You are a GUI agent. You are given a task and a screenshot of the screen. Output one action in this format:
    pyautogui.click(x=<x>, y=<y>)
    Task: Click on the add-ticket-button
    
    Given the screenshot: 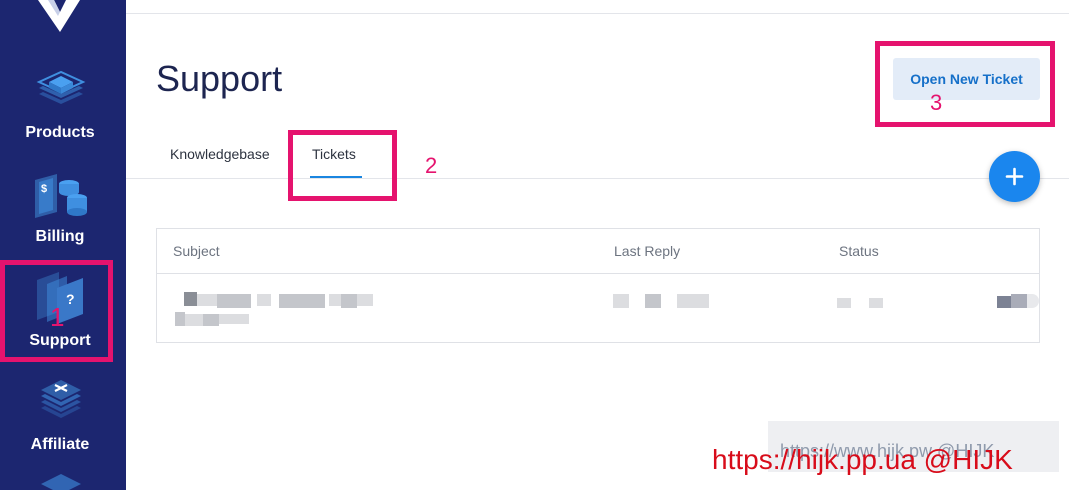 What is the action you would take?
    pyautogui.click(x=1014, y=176)
    